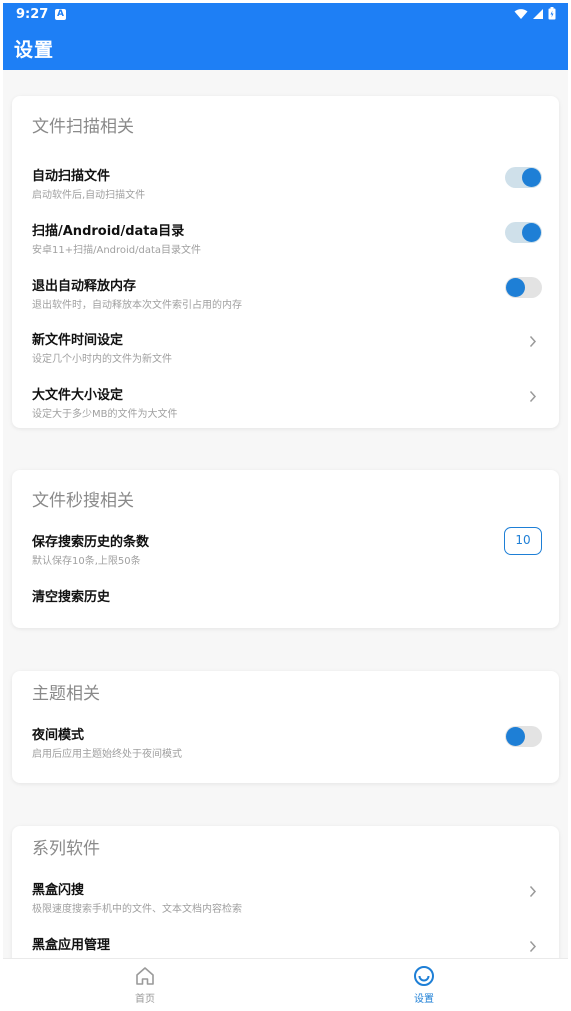  Describe the element at coordinates (523, 736) in the screenshot. I see `night-mode-toggle` at that location.